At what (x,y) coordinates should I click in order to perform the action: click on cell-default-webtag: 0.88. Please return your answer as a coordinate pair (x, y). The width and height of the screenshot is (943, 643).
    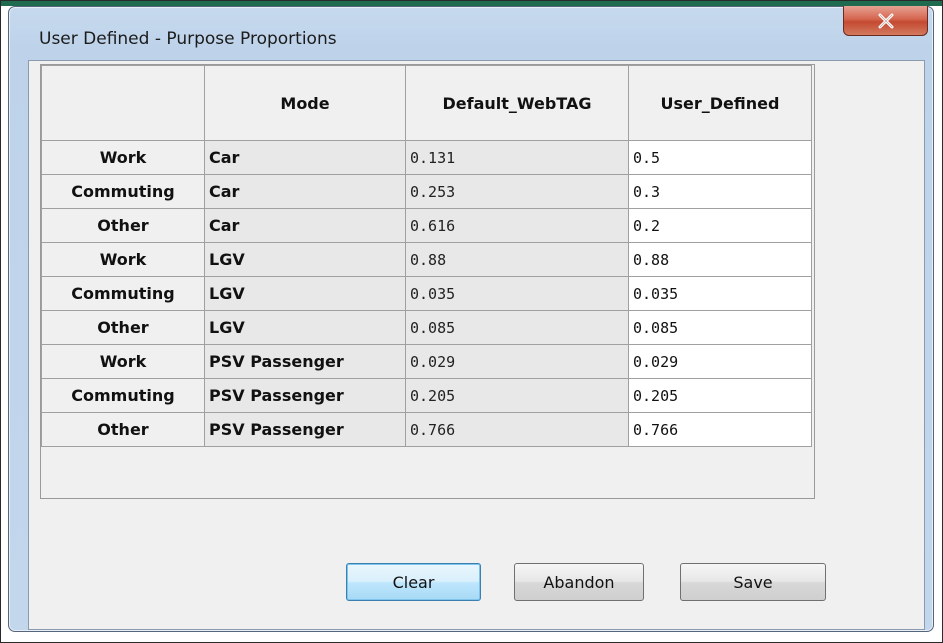
    Looking at the image, I should click on (517, 259).